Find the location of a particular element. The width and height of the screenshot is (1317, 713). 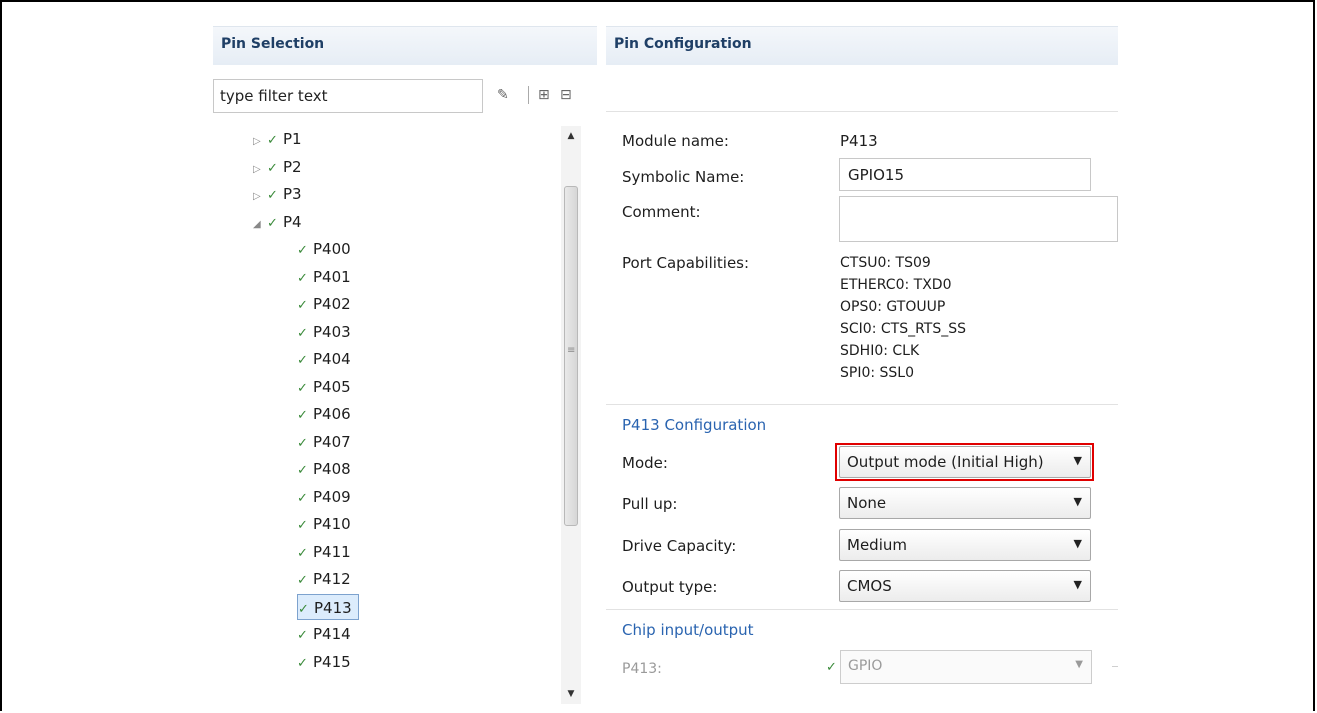

comment-field is located at coordinates (978, 219).